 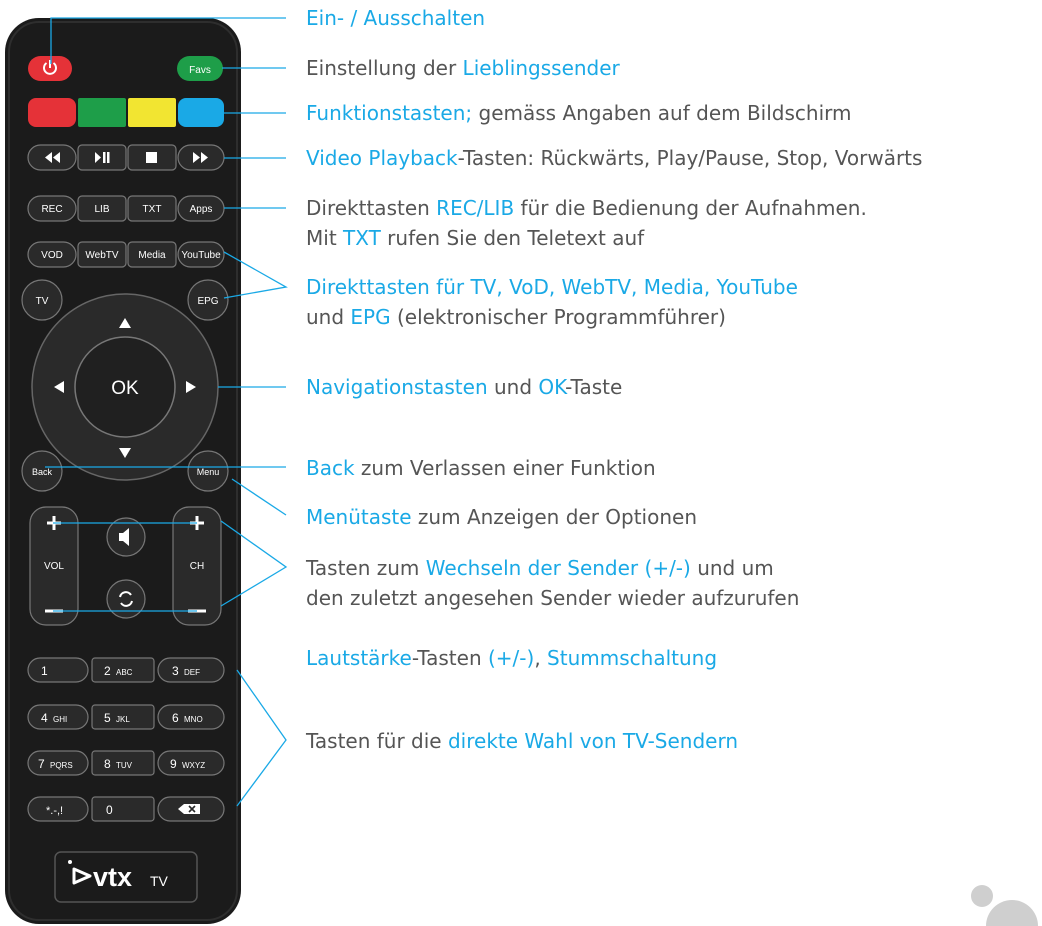 I want to click on annotation-epg: und EPG (elektronischer Programmführer), so click(x=516, y=317).